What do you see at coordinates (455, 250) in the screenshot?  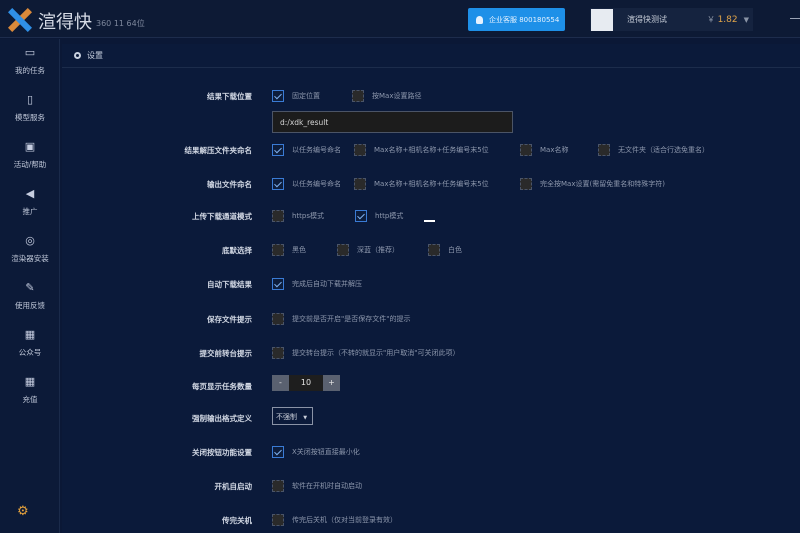 I see `option-label: 白色` at bounding box center [455, 250].